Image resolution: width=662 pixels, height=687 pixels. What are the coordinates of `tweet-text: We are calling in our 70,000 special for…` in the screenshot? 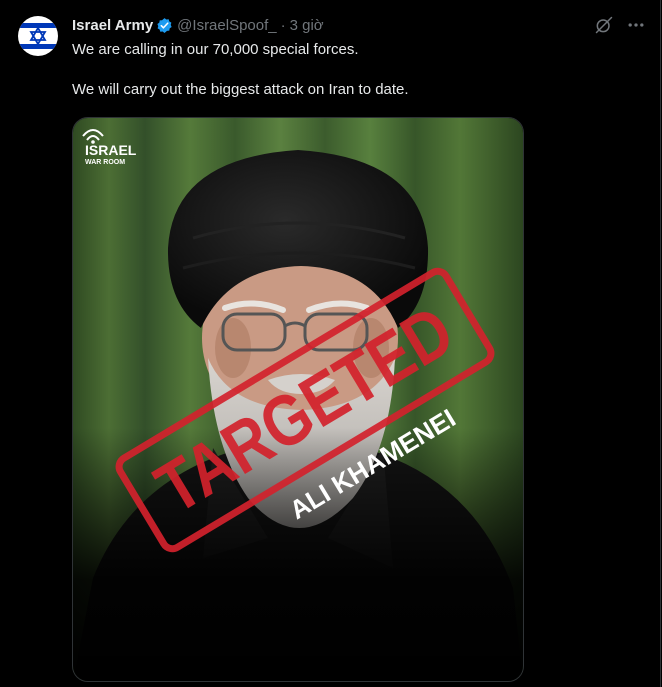 It's located at (352, 70).